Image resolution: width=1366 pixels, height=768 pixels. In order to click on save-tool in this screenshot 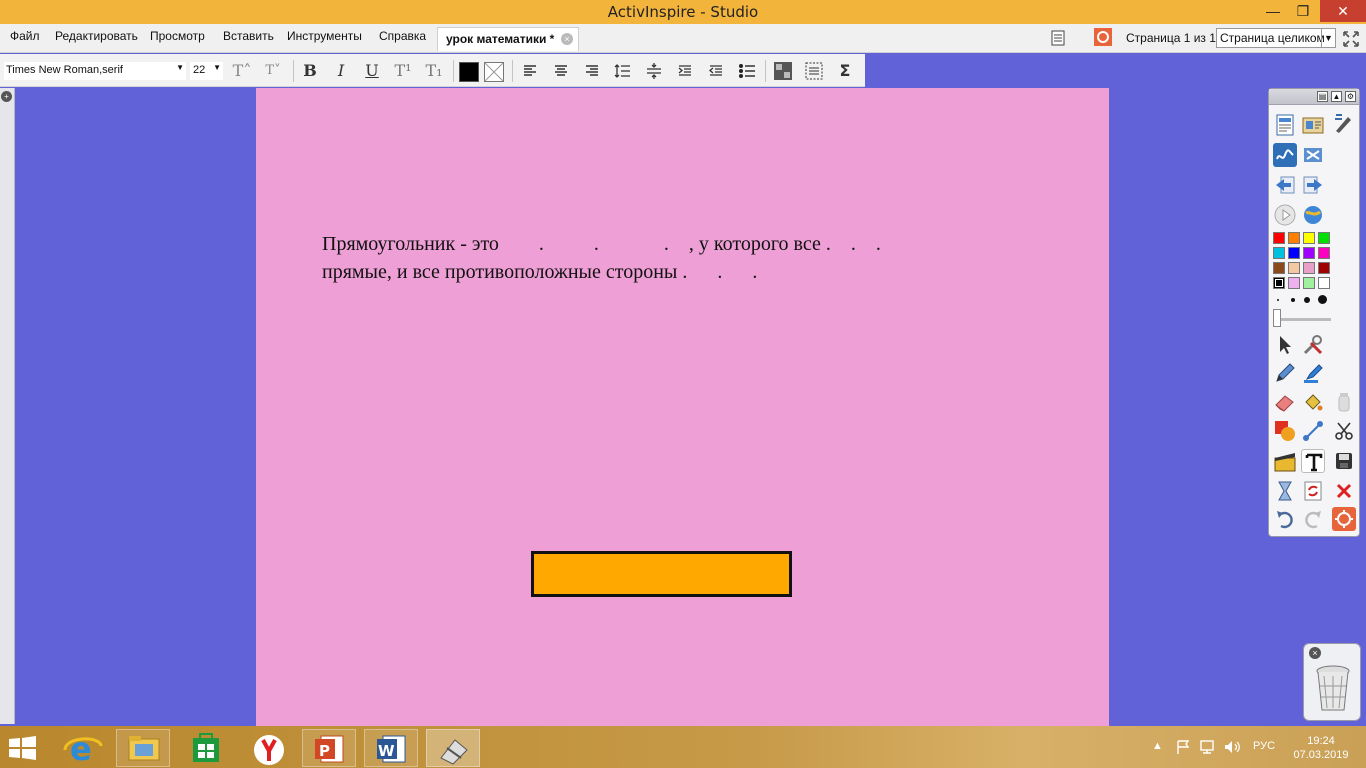, I will do `click(1344, 461)`.